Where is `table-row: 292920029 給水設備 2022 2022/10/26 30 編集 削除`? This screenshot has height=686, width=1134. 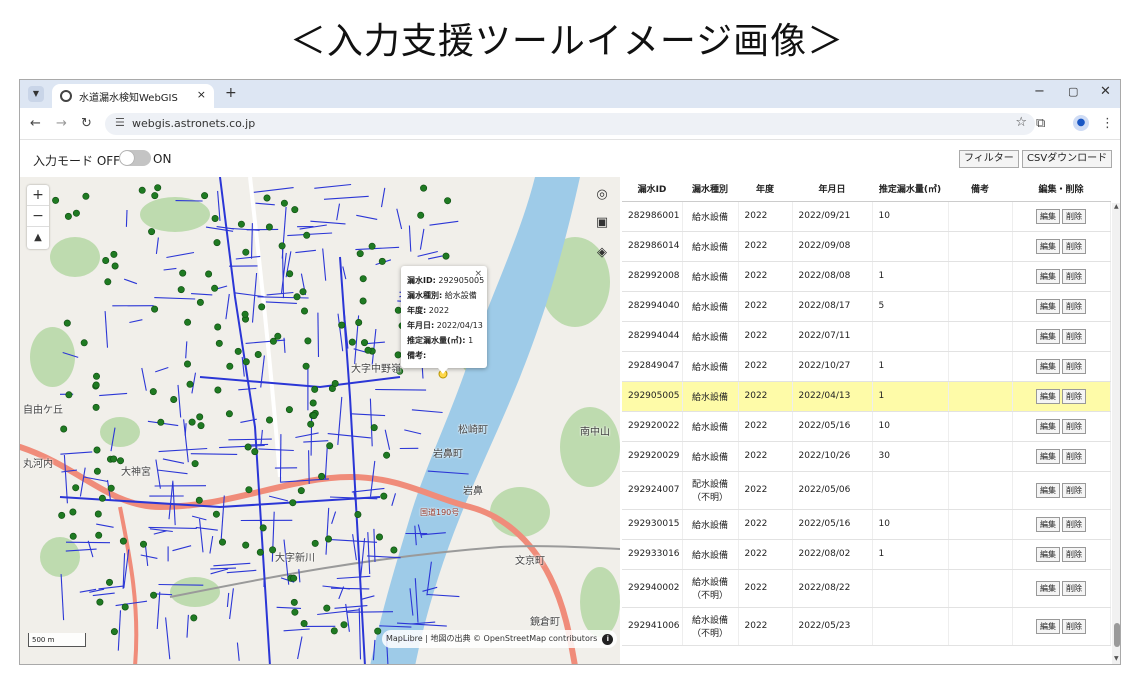 table-row: 292920029 給水設備 2022 2022/10/26 30 編集 削除 is located at coordinates (866, 456).